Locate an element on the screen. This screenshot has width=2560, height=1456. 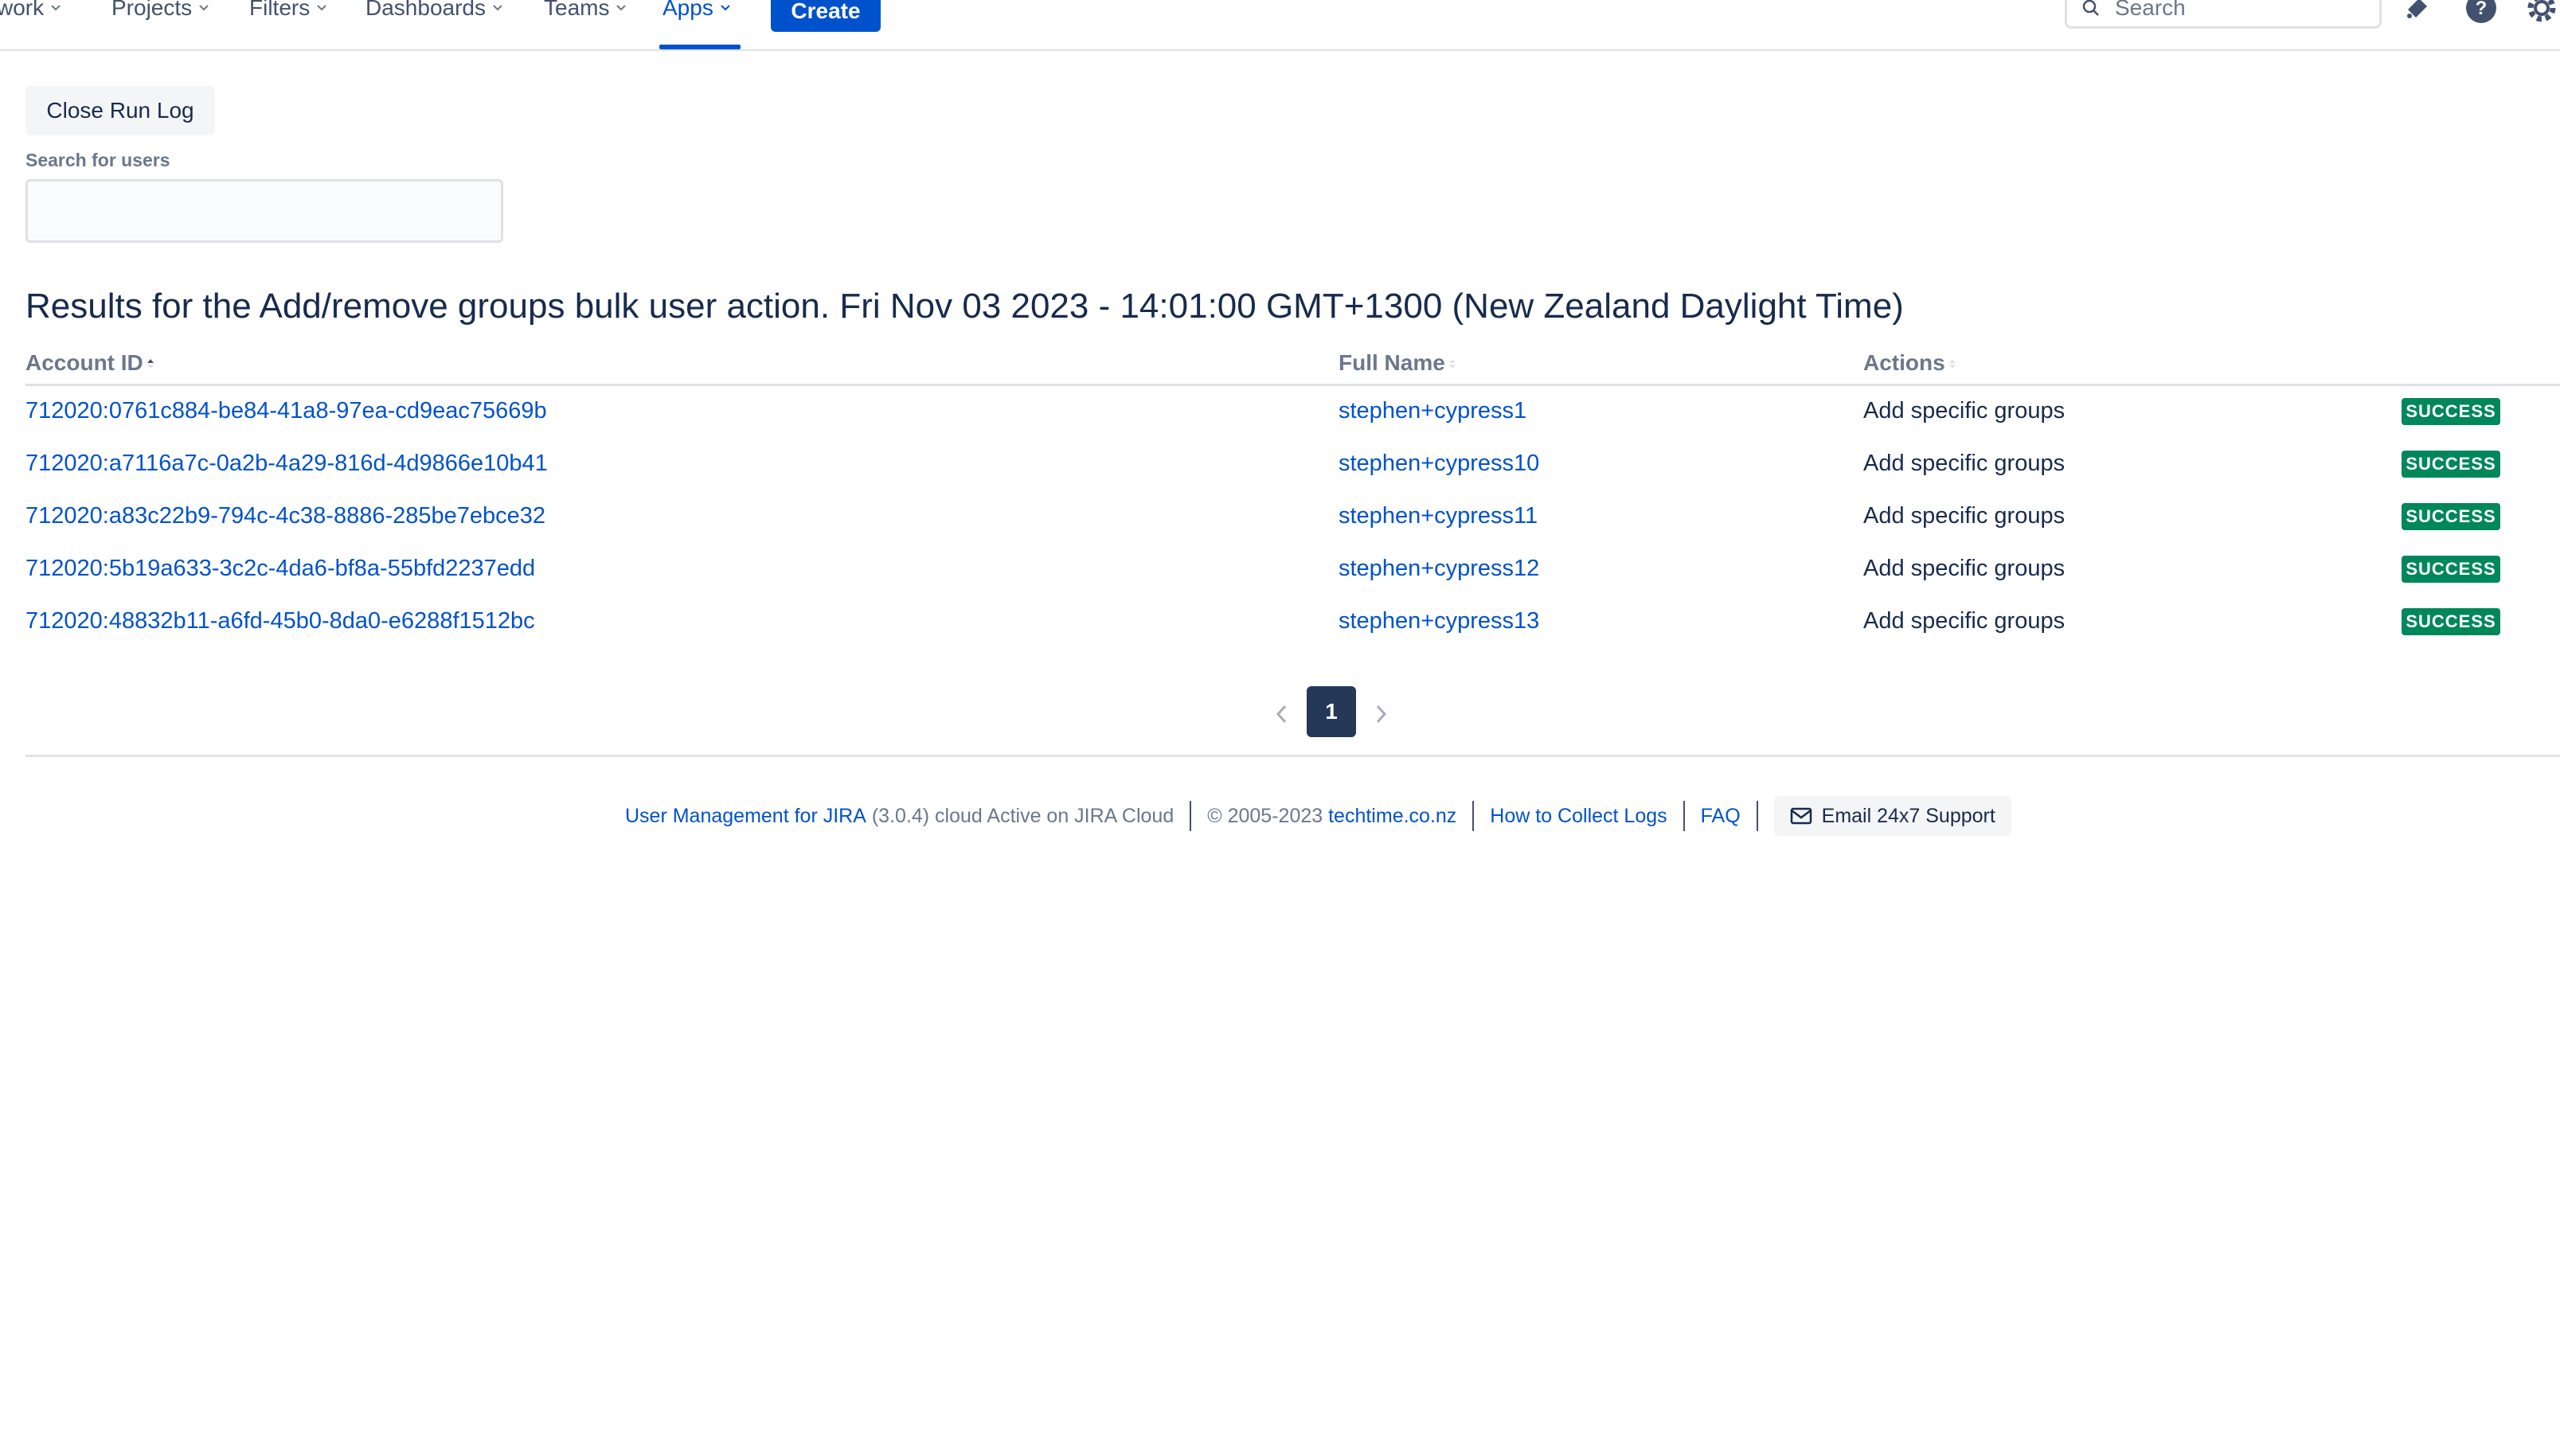
copyright-text: © 2005-2023 is located at coordinates (1265, 815).